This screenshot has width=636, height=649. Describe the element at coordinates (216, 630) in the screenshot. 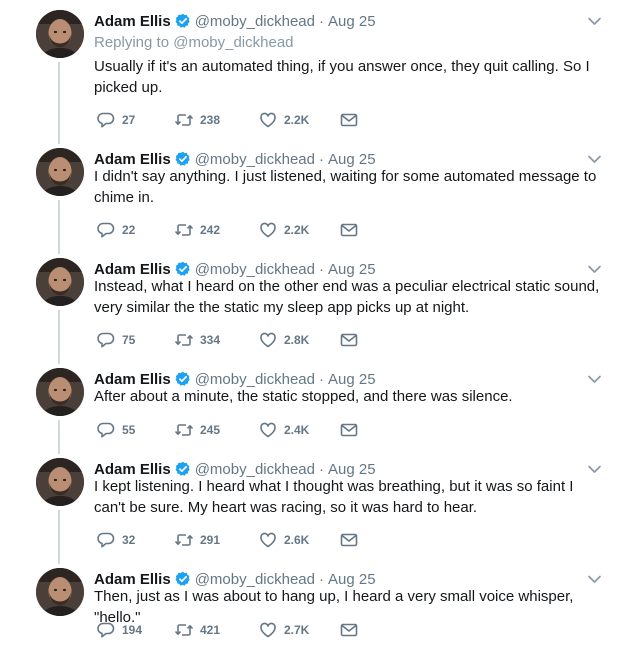

I see `retweet-button: 421` at that location.